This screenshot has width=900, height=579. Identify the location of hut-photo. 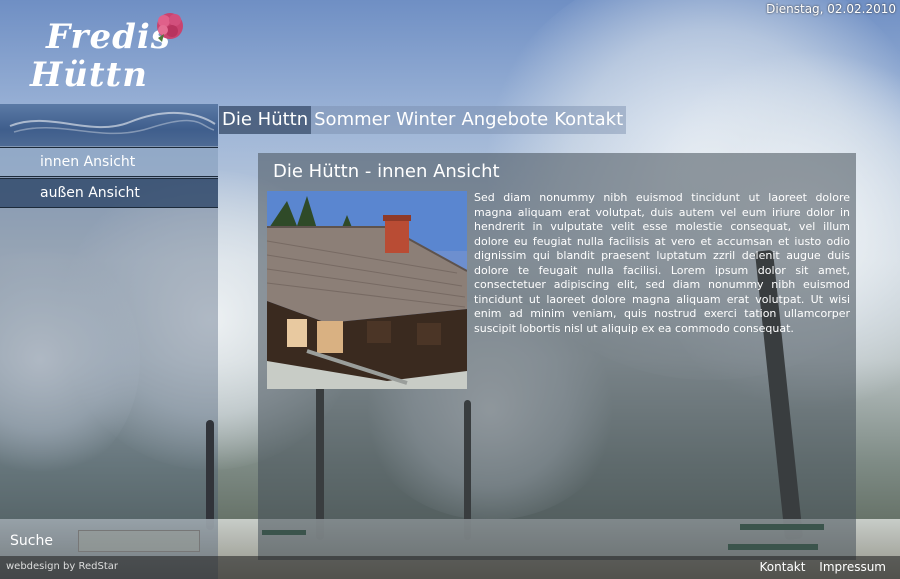
(367, 290).